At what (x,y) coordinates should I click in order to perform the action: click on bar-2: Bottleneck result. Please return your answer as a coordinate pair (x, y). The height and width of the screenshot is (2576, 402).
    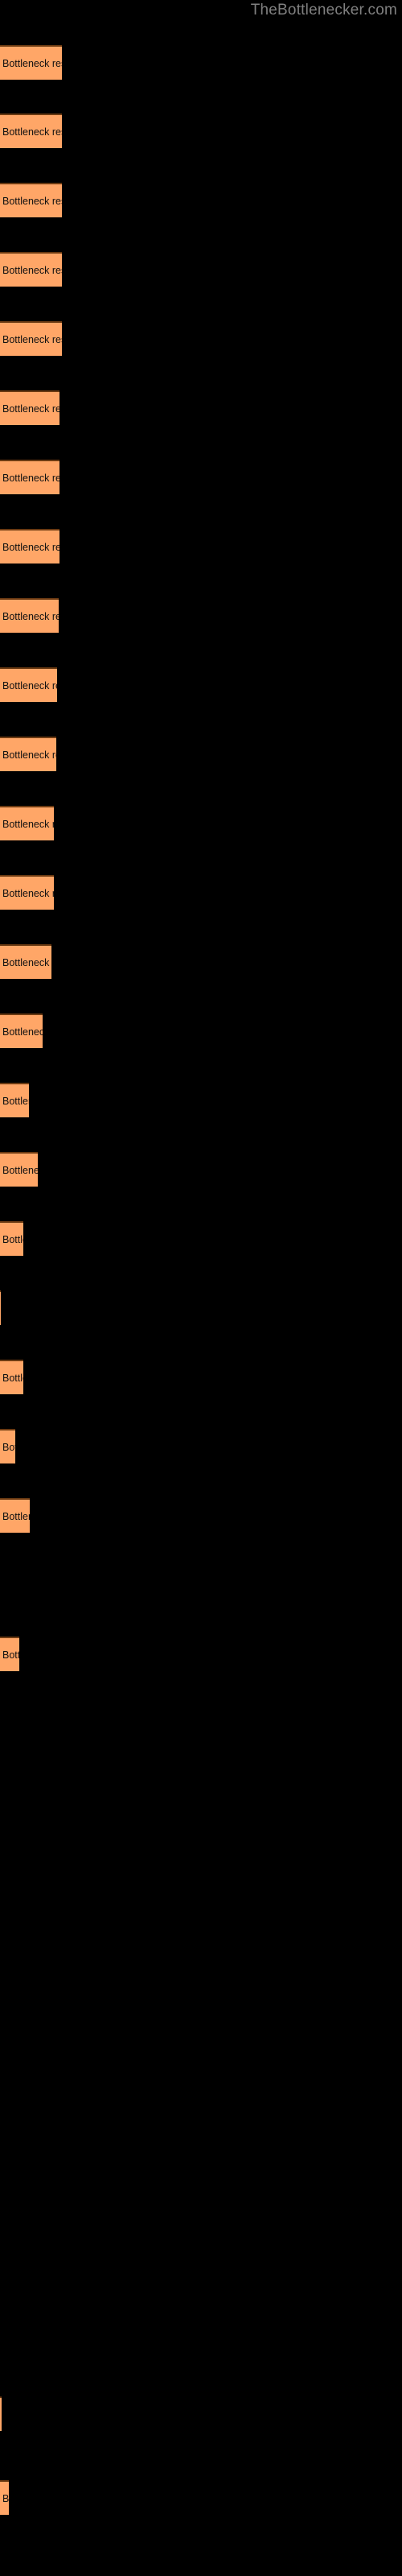
    Looking at the image, I should click on (31, 131).